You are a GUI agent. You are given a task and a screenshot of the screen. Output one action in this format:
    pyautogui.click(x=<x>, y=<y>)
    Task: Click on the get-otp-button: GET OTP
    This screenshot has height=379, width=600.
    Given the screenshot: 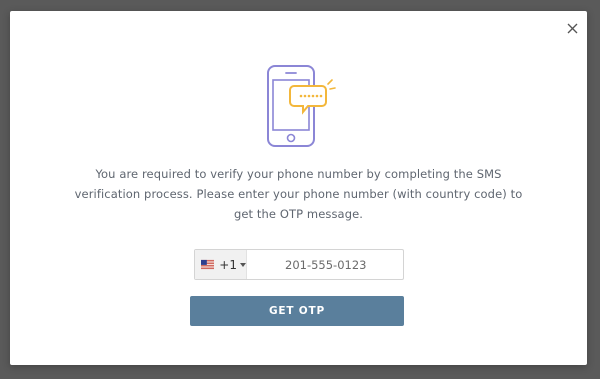 What is the action you would take?
    pyautogui.click(x=297, y=311)
    